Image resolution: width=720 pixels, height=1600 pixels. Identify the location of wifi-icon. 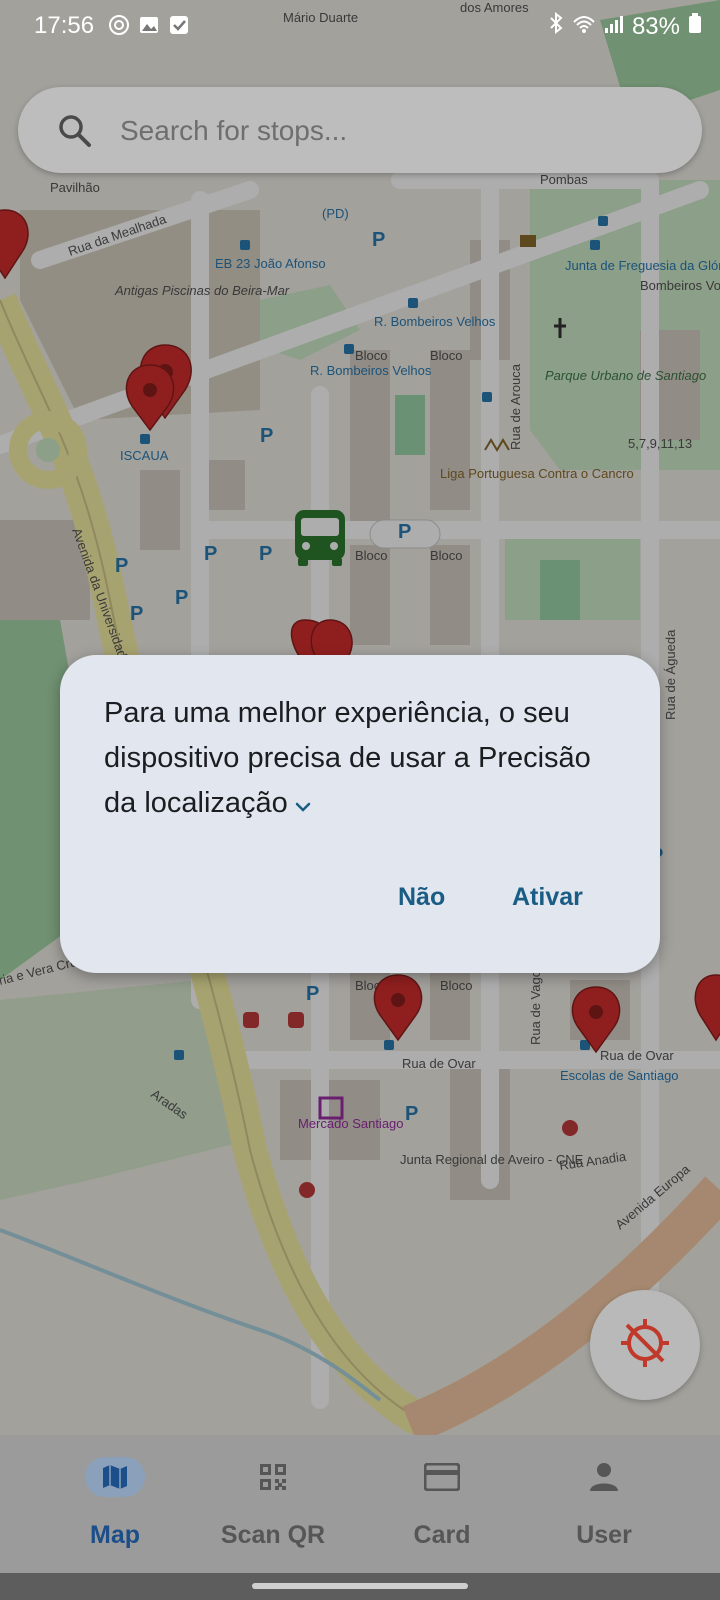
(584, 27).